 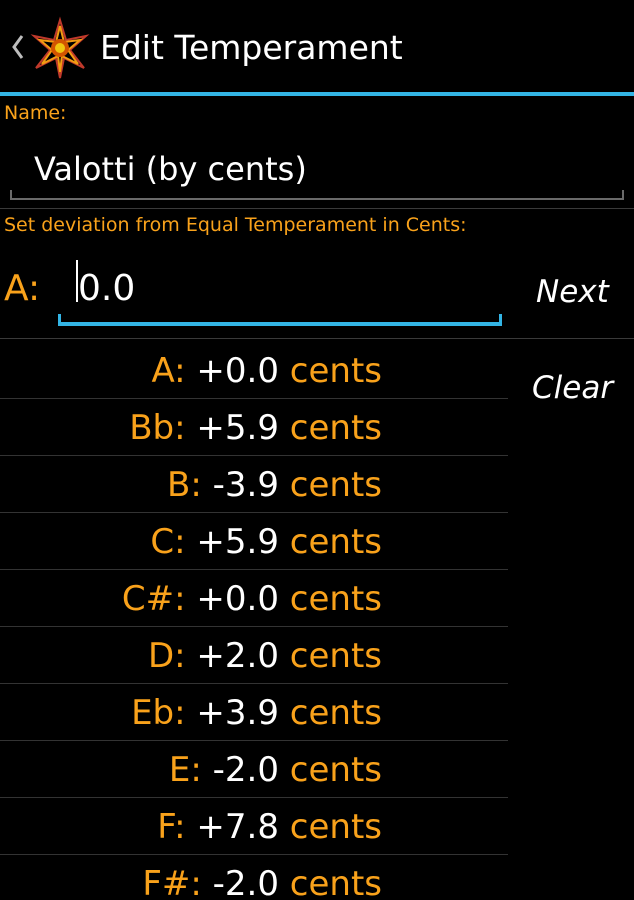 What do you see at coordinates (170, 169) in the screenshot?
I see `name-value: Valotti (by cents)` at bounding box center [170, 169].